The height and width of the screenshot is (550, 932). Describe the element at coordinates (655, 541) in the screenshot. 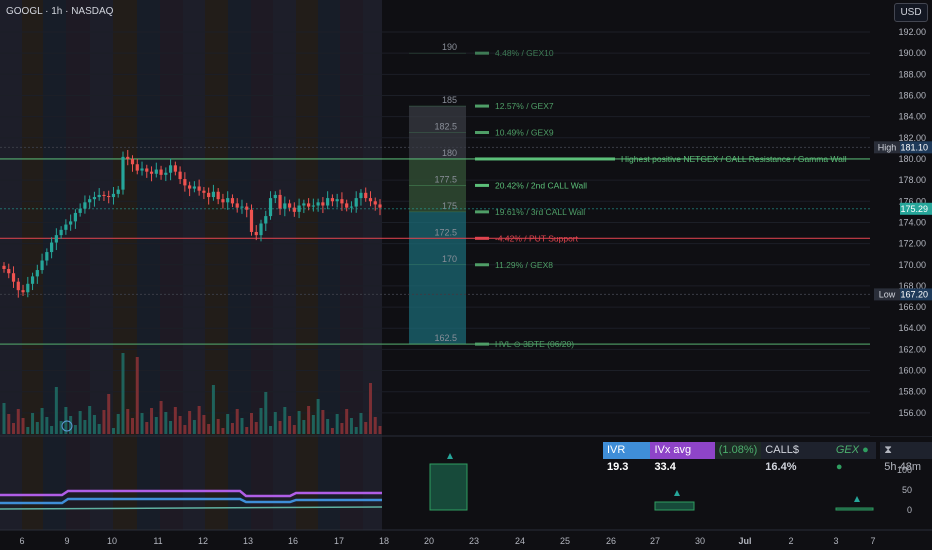

I see `time-tick-label: 27` at that location.